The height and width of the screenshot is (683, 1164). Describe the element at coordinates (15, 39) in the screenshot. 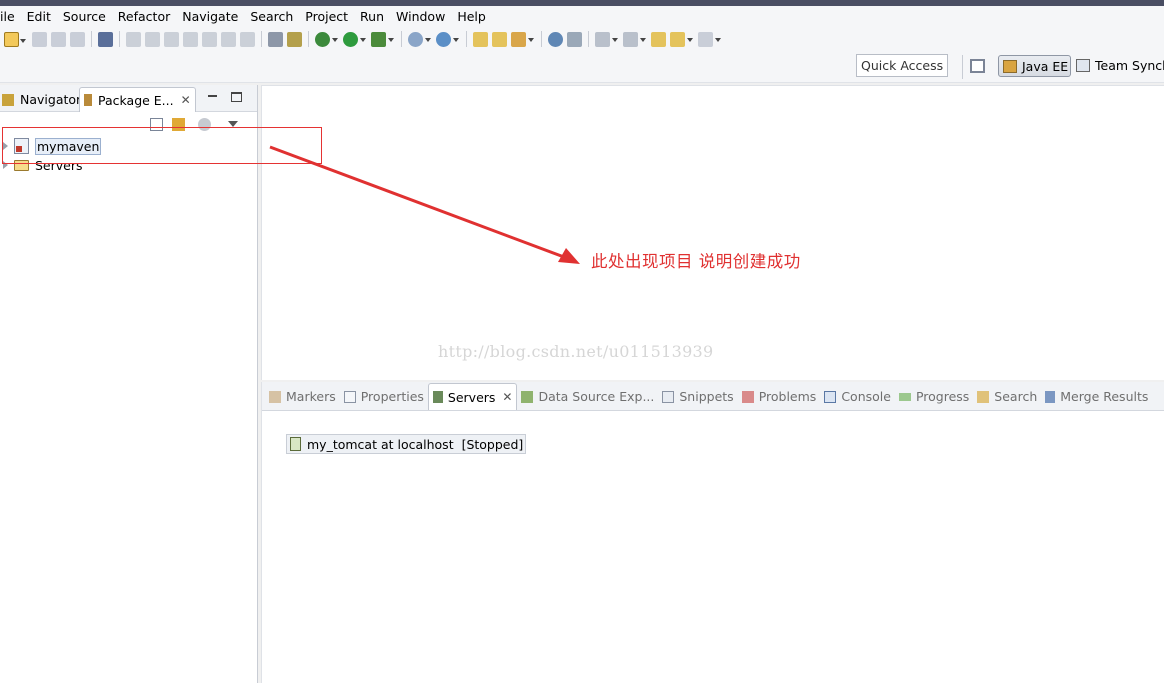

I see `new-icon` at that location.